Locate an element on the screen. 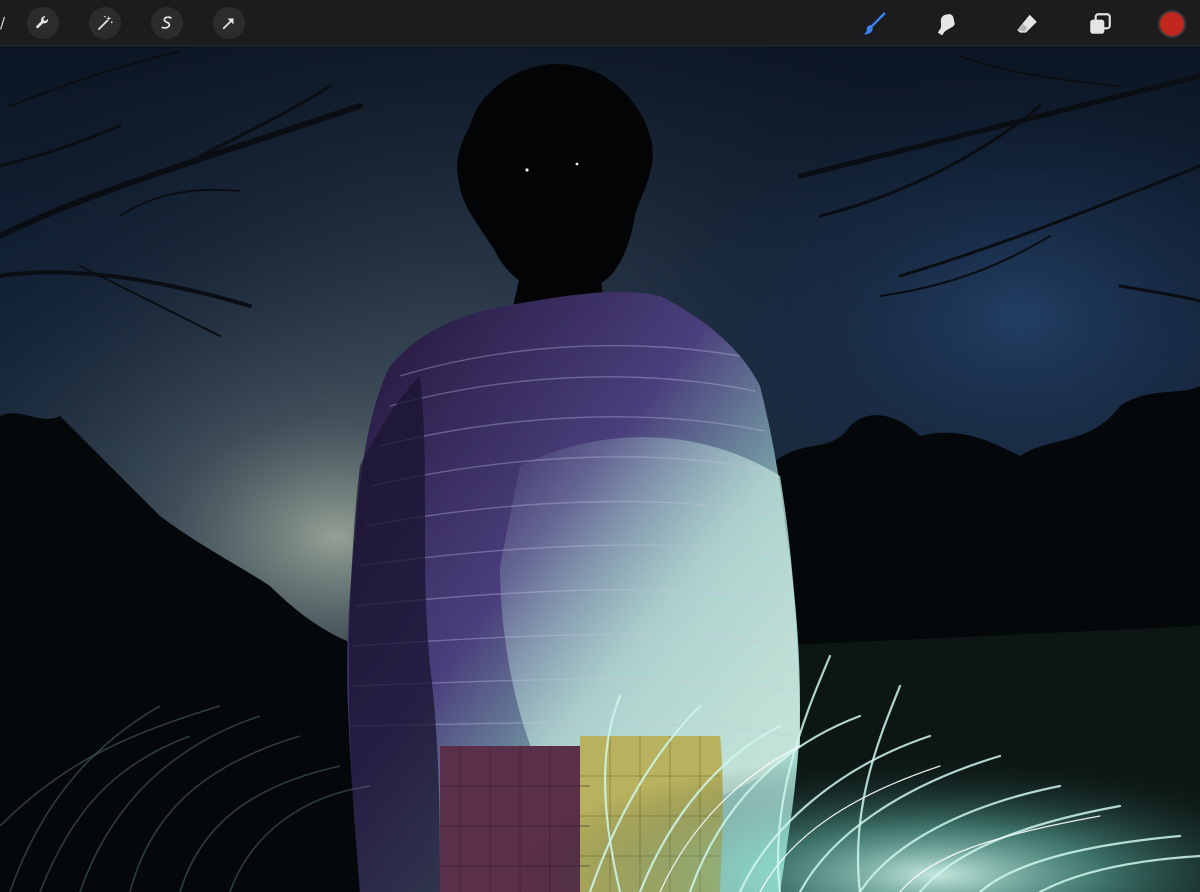  arrow-cursor-icon is located at coordinates (228, 24).